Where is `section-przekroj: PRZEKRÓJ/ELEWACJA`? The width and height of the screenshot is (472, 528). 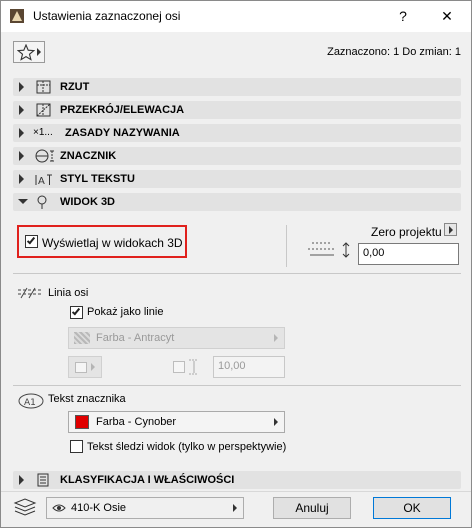 section-przekroj: PRZEKRÓJ/ELEWACJA is located at coordinates (237, 110).